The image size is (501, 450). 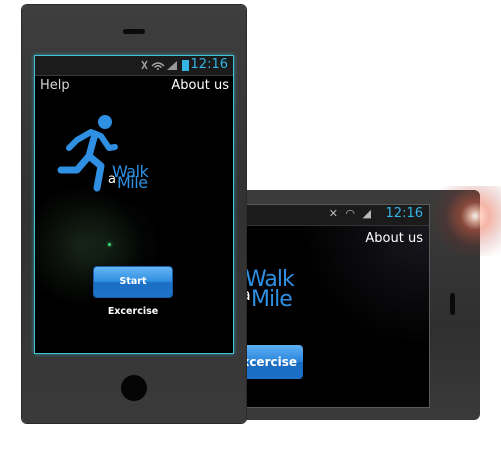 I want to click on status-icons: ✕ ◠ ◢, so click(x=350, y=213).